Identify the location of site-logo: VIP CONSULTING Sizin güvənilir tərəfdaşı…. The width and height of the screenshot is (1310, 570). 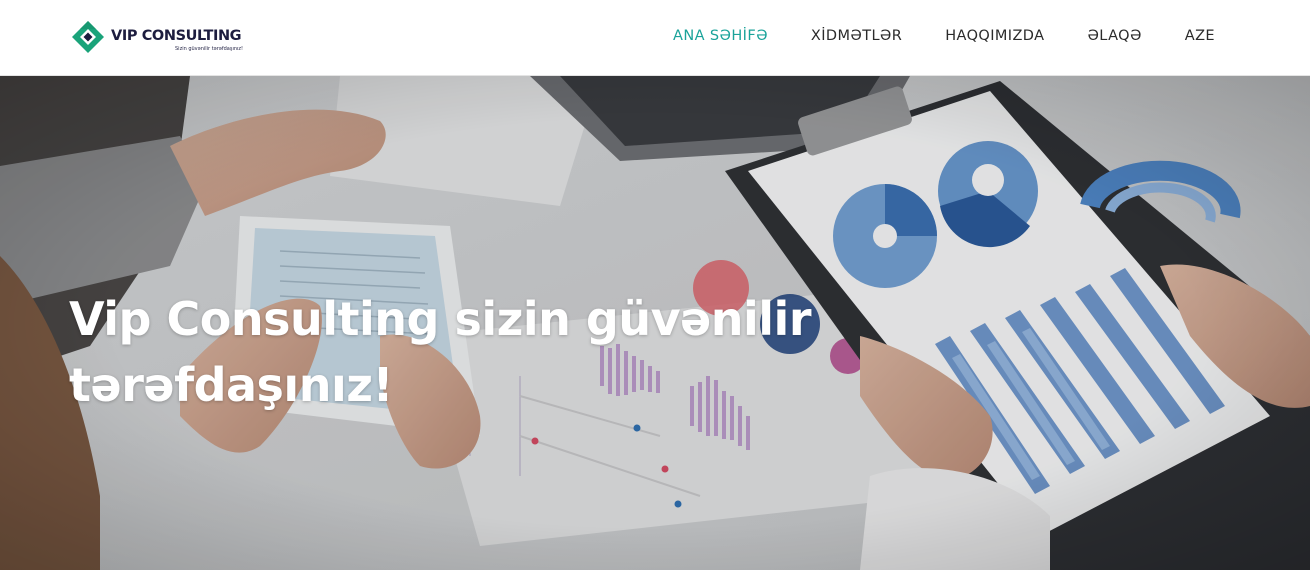
(166, 38).